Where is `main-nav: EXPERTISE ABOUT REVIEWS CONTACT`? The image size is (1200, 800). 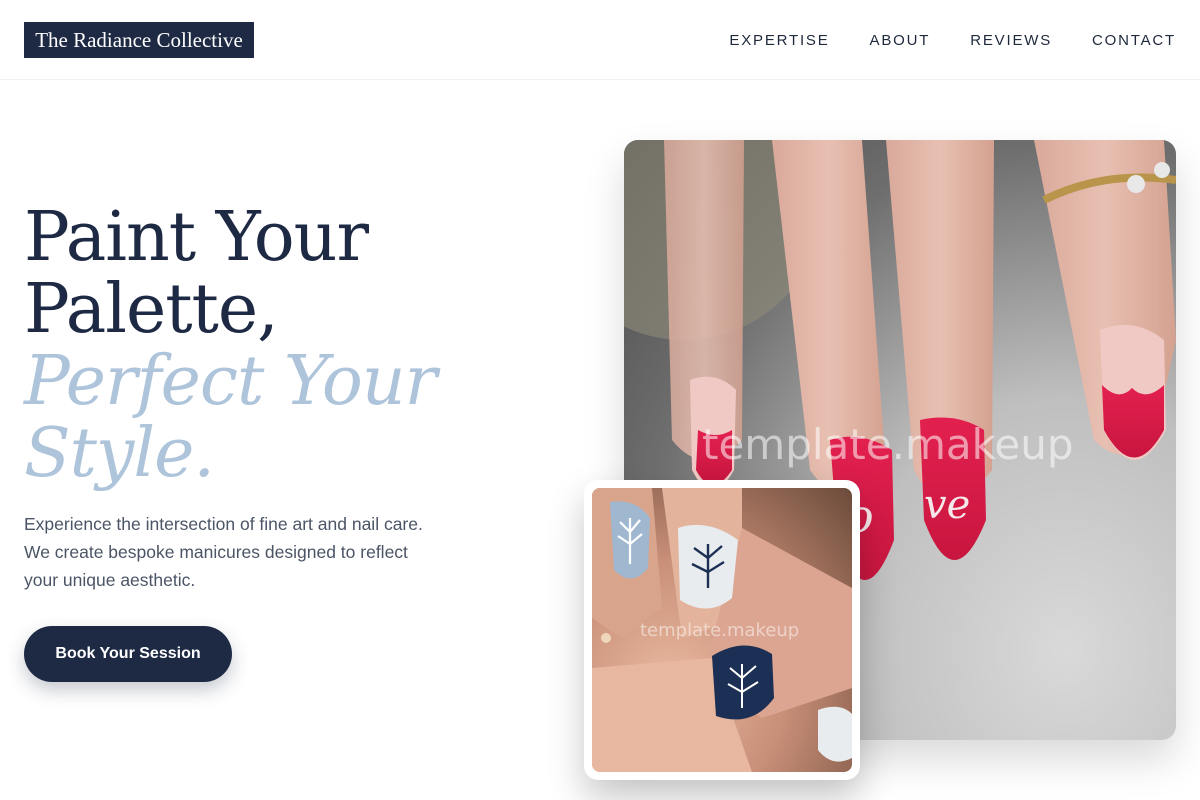
main-nav: EXPERTISE ABOUT REVIEWS CONTACT is located at coordinates (952, 40).